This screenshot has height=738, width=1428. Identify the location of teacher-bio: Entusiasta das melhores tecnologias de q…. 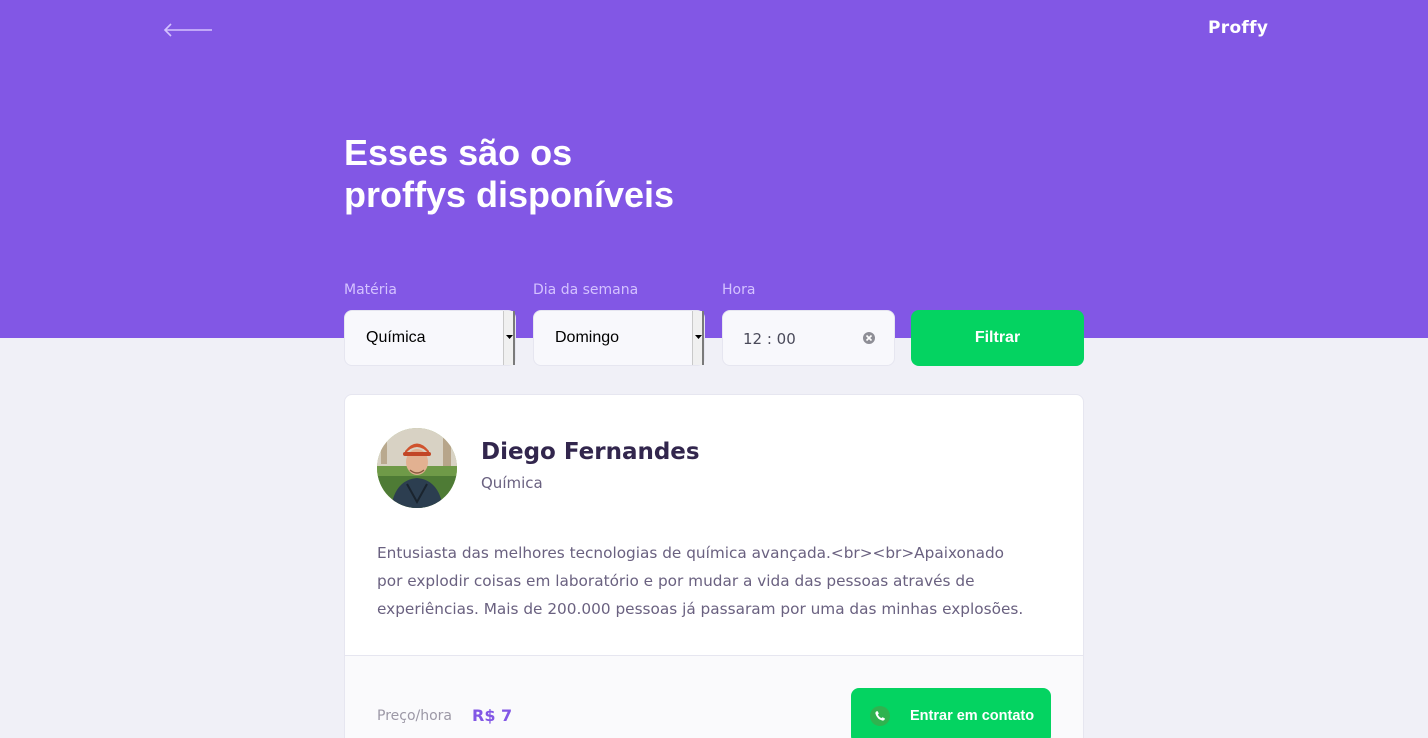
(717, 581).